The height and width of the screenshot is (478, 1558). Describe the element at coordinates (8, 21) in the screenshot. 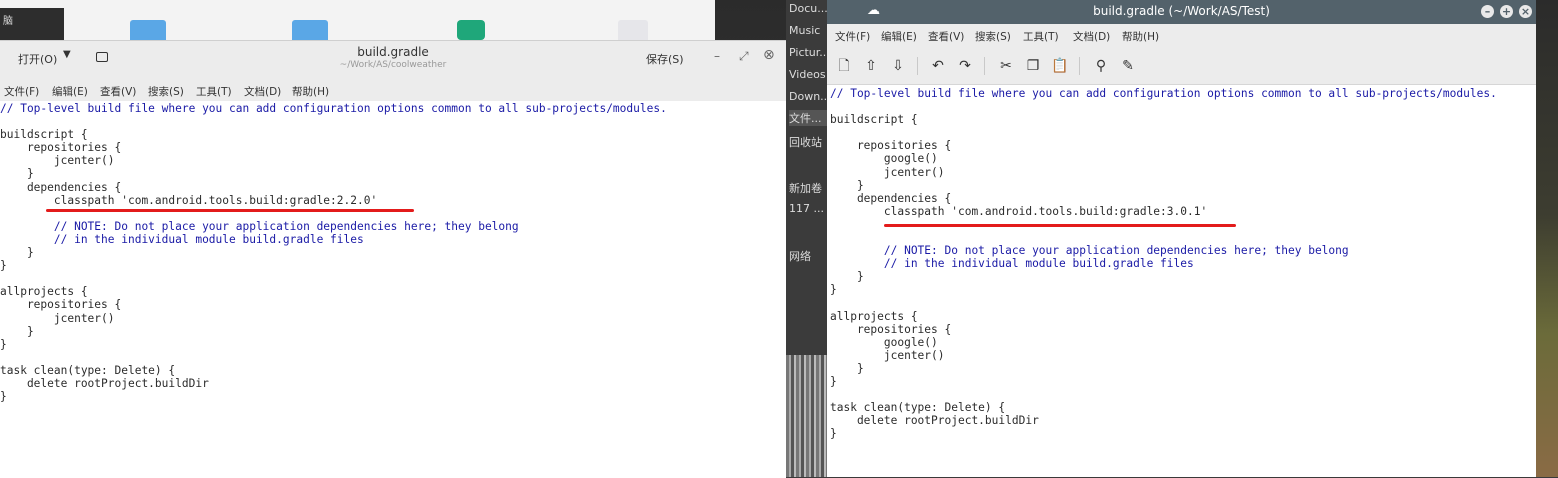

I see `sidebar-stub-label: 脑` at that location.